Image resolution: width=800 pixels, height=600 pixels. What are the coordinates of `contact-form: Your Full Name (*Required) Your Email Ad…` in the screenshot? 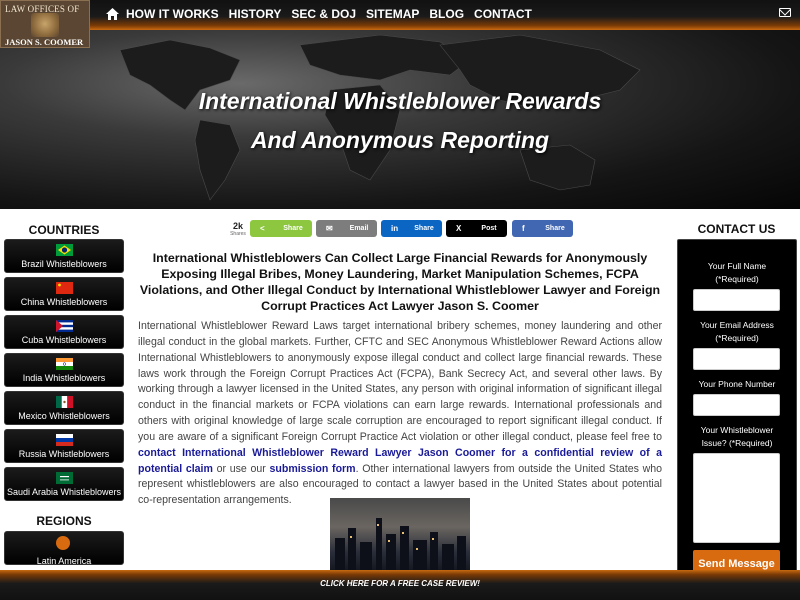 It's located at (737, 409).